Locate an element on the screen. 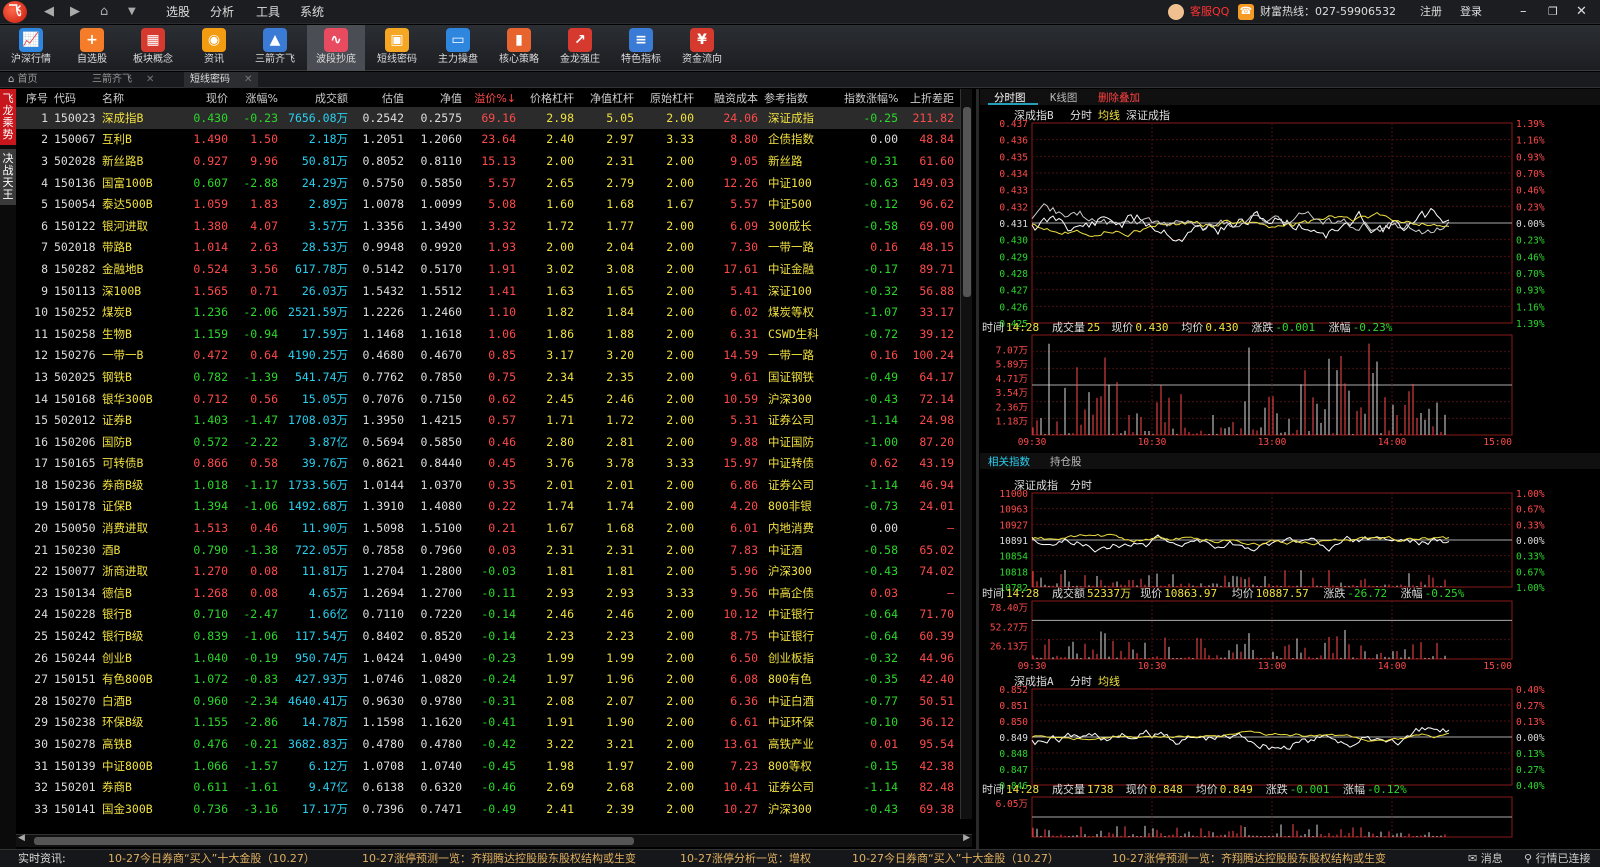 The image size is (1600, 867). restore-icon: ❐ is located at coordinates (1553, 12).